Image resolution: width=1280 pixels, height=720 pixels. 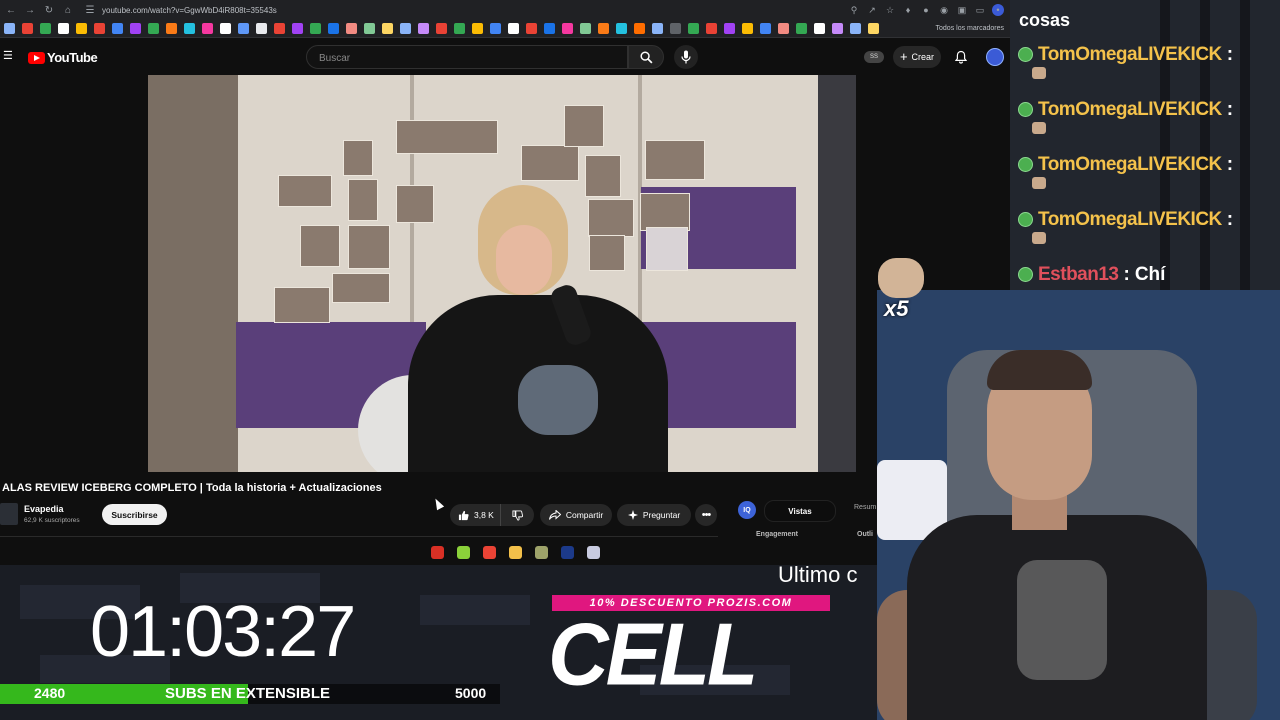 What do you see at coordinates (872, 10) in the screenshot?
I see `share-page-icon: ↗` at bounding box center [872, 10].